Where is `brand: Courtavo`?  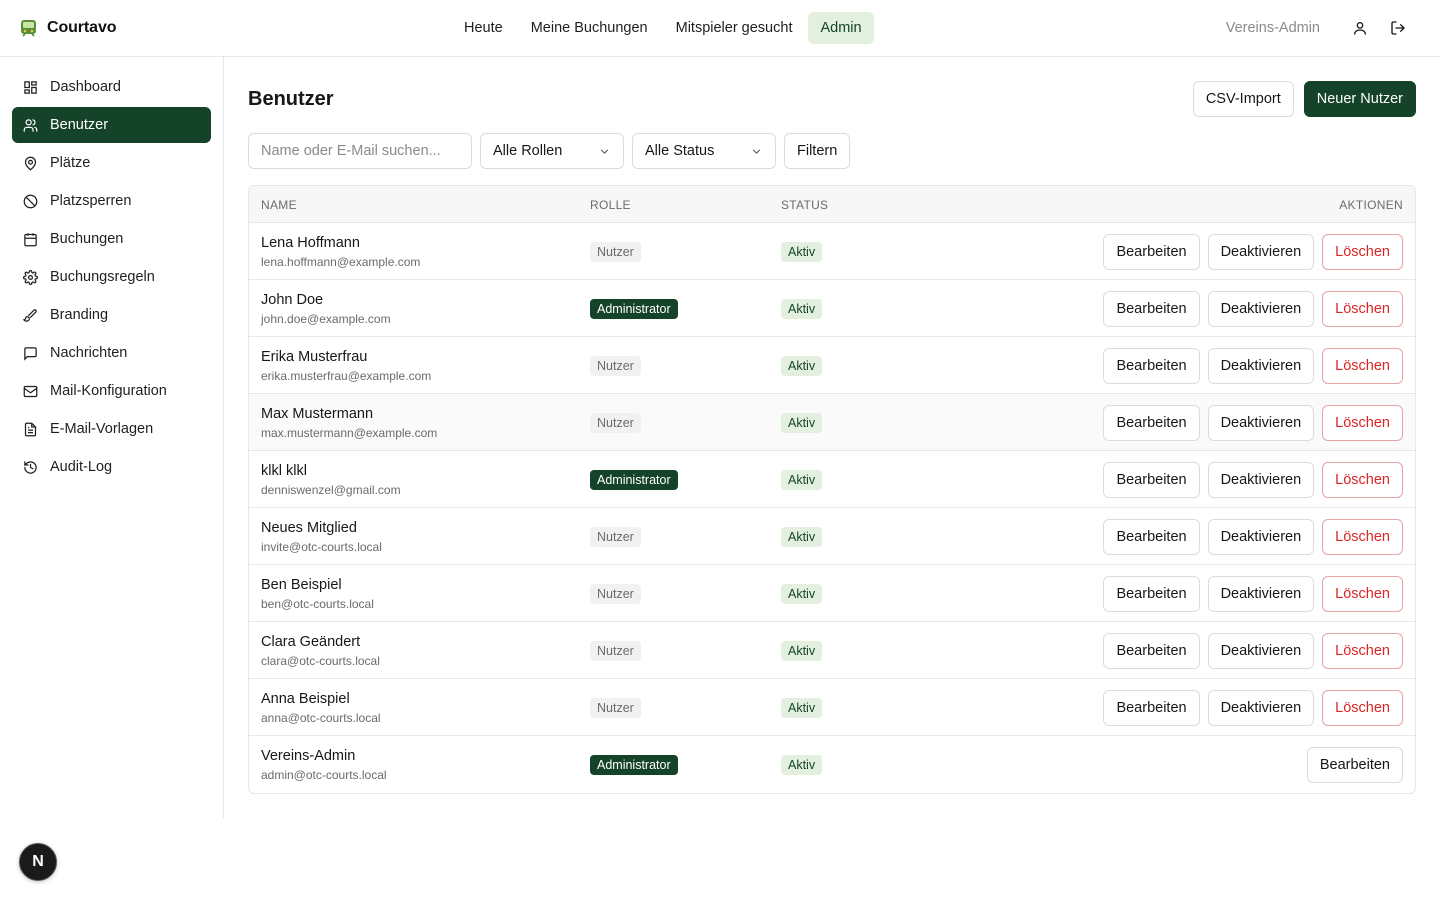 brand: Courtavo is located at coordinates (68, 28).